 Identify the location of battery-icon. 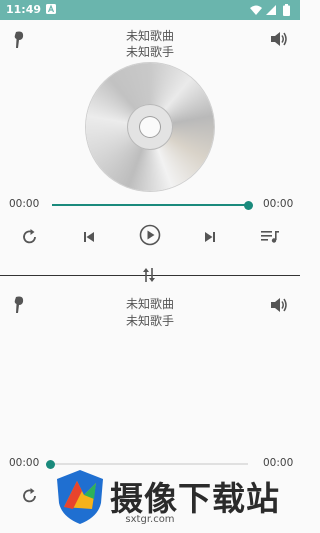
(286, 10).